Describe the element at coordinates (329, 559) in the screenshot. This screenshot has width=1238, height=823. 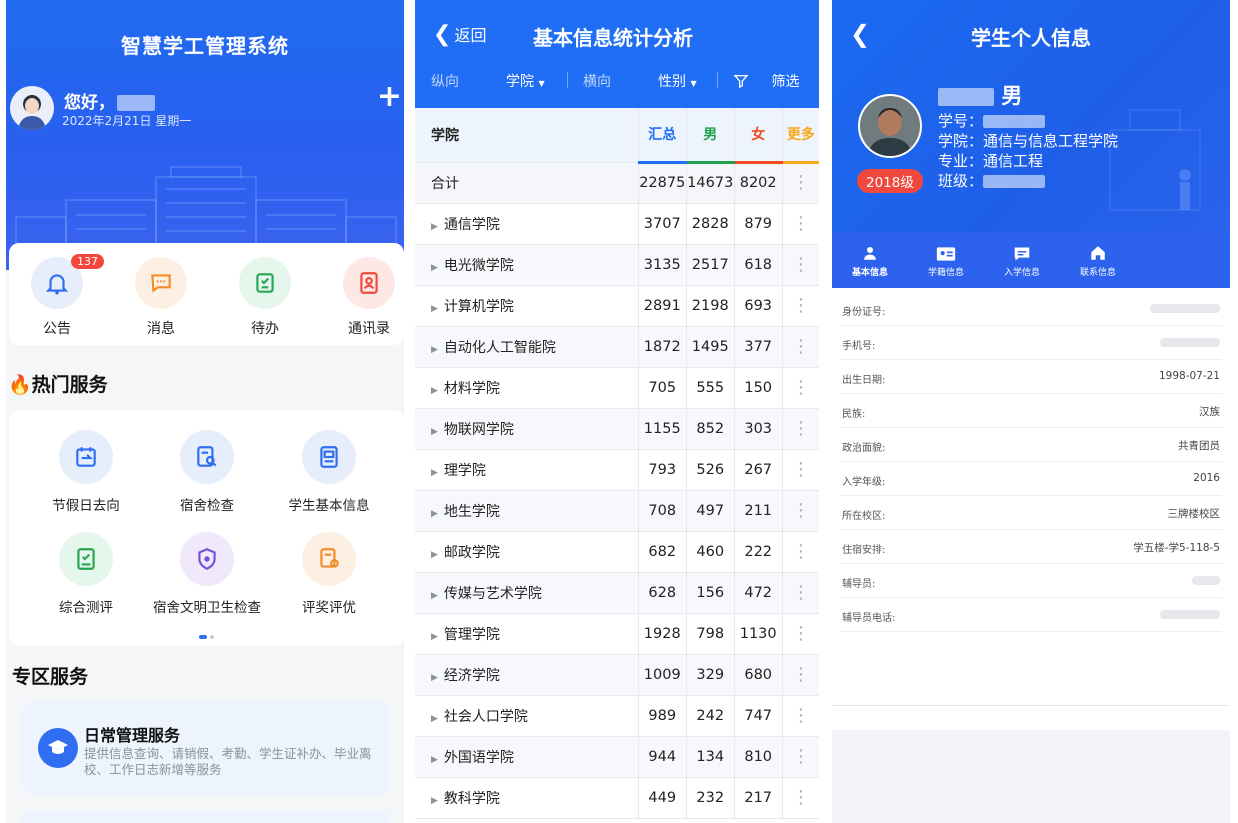
I see `award-icon` at that location.